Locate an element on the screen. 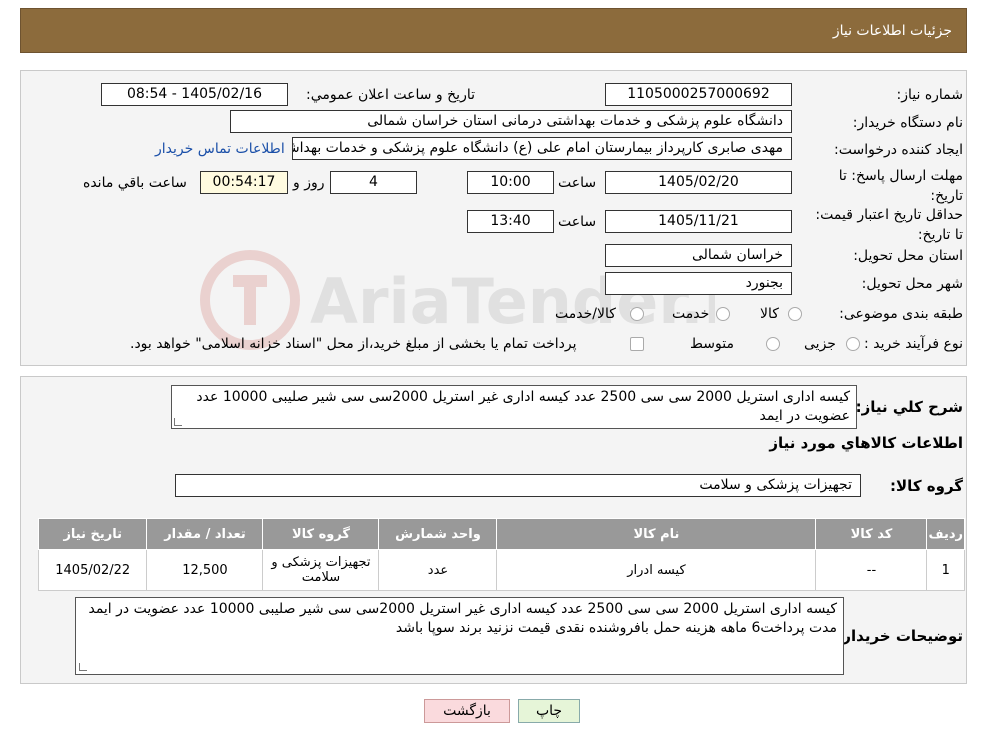 This screenshot has height=744, width=985. page-header: جزئیات اطلاعات نیاز is located at coordinates (493, 30).